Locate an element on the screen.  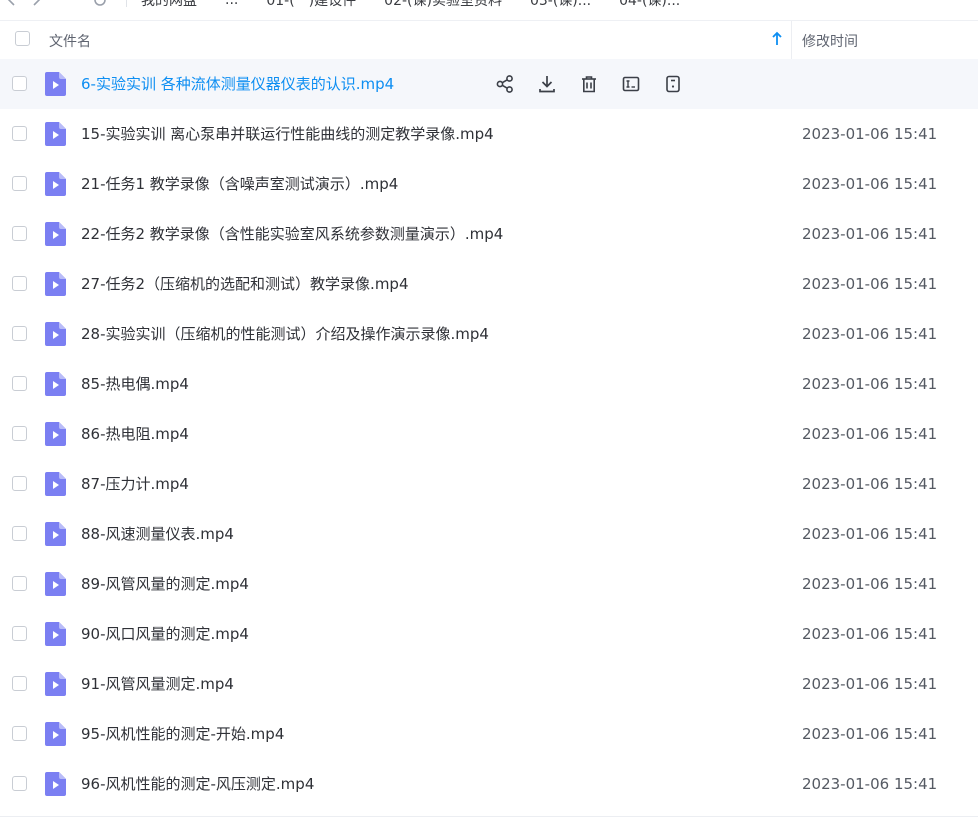
row-actions is located at coordinates (599, 84).